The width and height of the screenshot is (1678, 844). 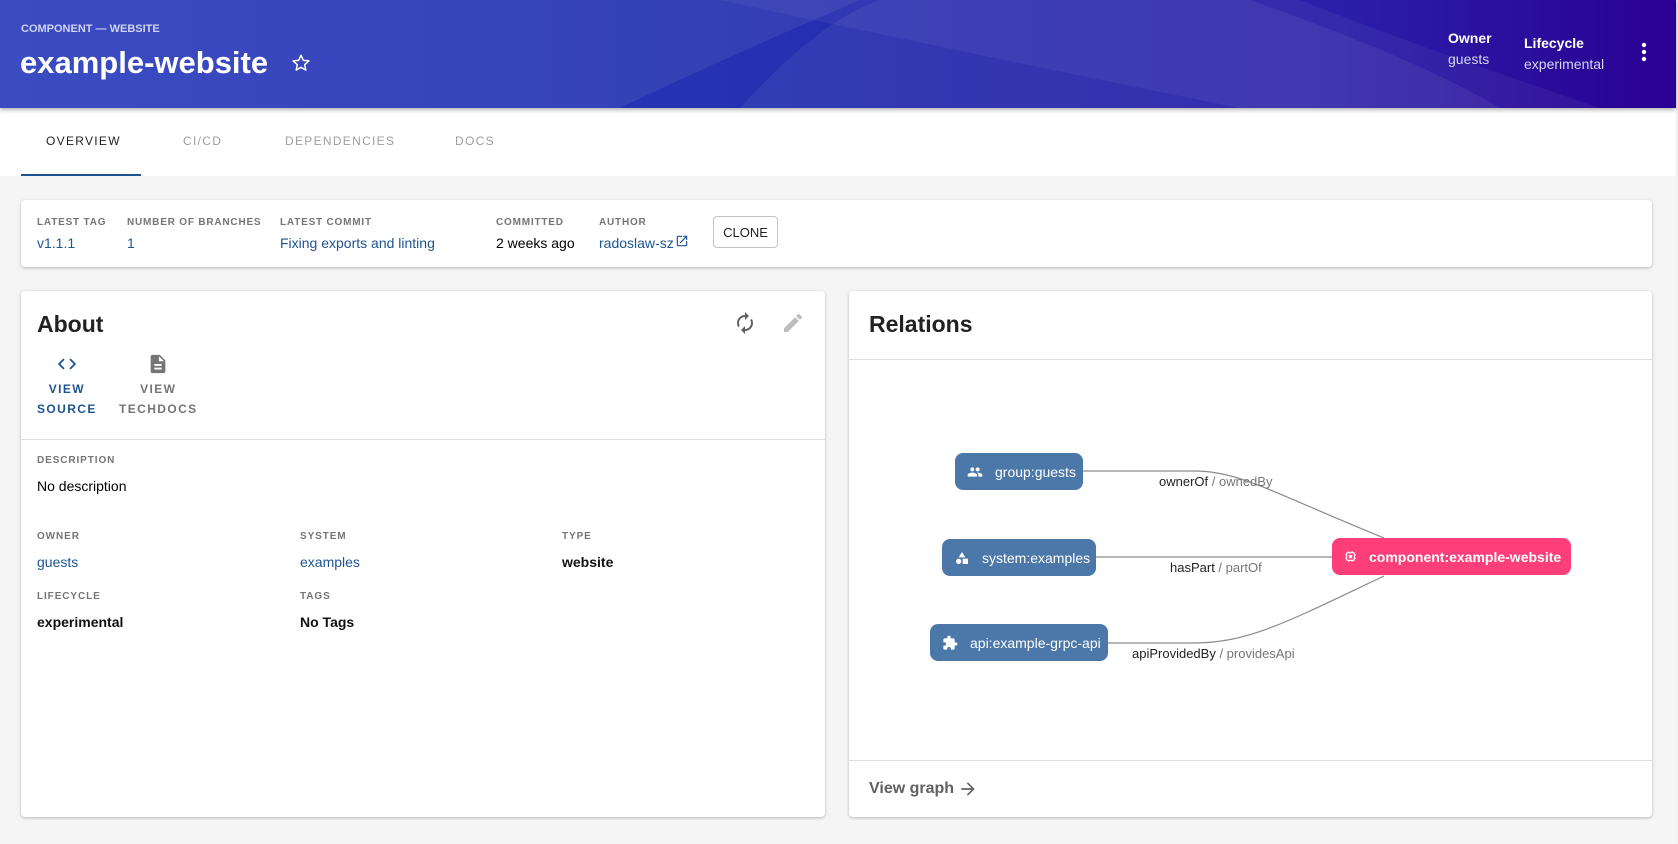 What do you see at coordinates (83, 141) in the screenshot?
I see `tab-overview: OVERVIEW` at bounding box center [83, 141].